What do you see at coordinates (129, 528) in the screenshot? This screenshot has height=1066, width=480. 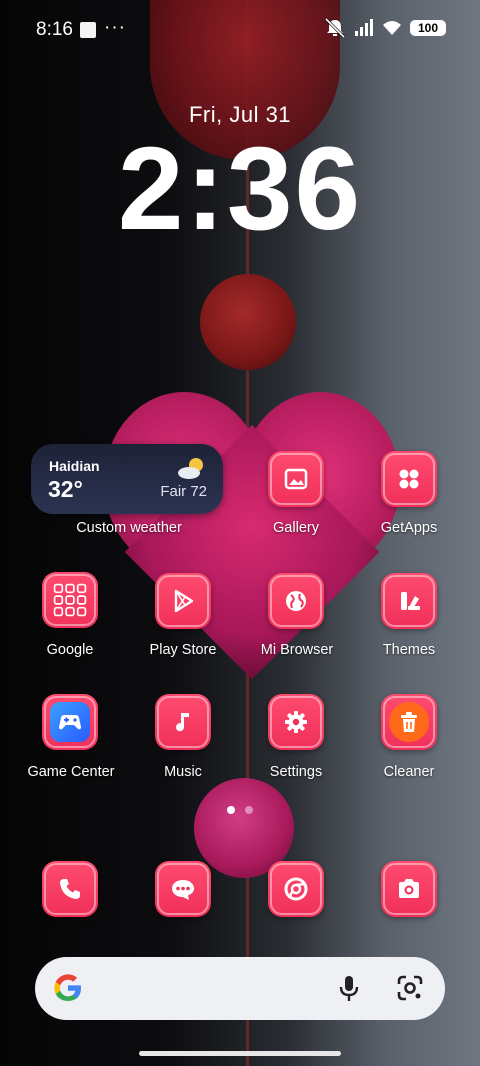 I see `weather-widget-label: Custom weather` at bounding box center [129, 528].